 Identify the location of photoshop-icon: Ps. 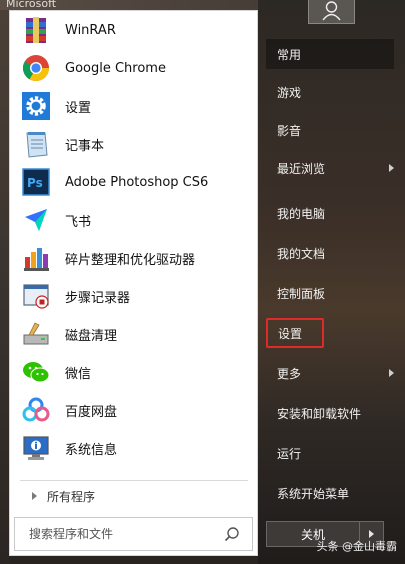
(36, 182).